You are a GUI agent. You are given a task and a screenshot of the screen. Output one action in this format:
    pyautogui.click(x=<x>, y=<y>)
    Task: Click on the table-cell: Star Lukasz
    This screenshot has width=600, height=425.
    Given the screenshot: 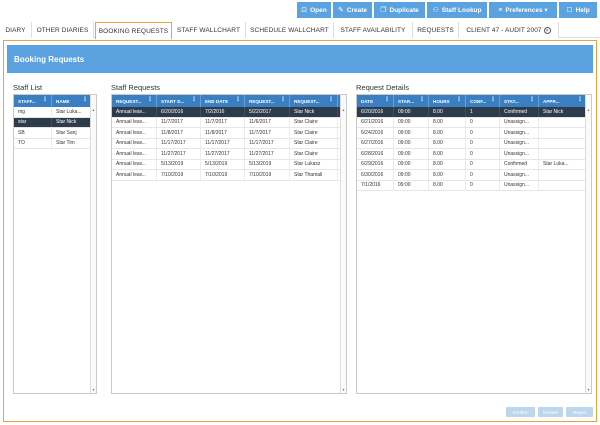 What is the action you would take?
    pyautogui.click(x=314, y=164)
    